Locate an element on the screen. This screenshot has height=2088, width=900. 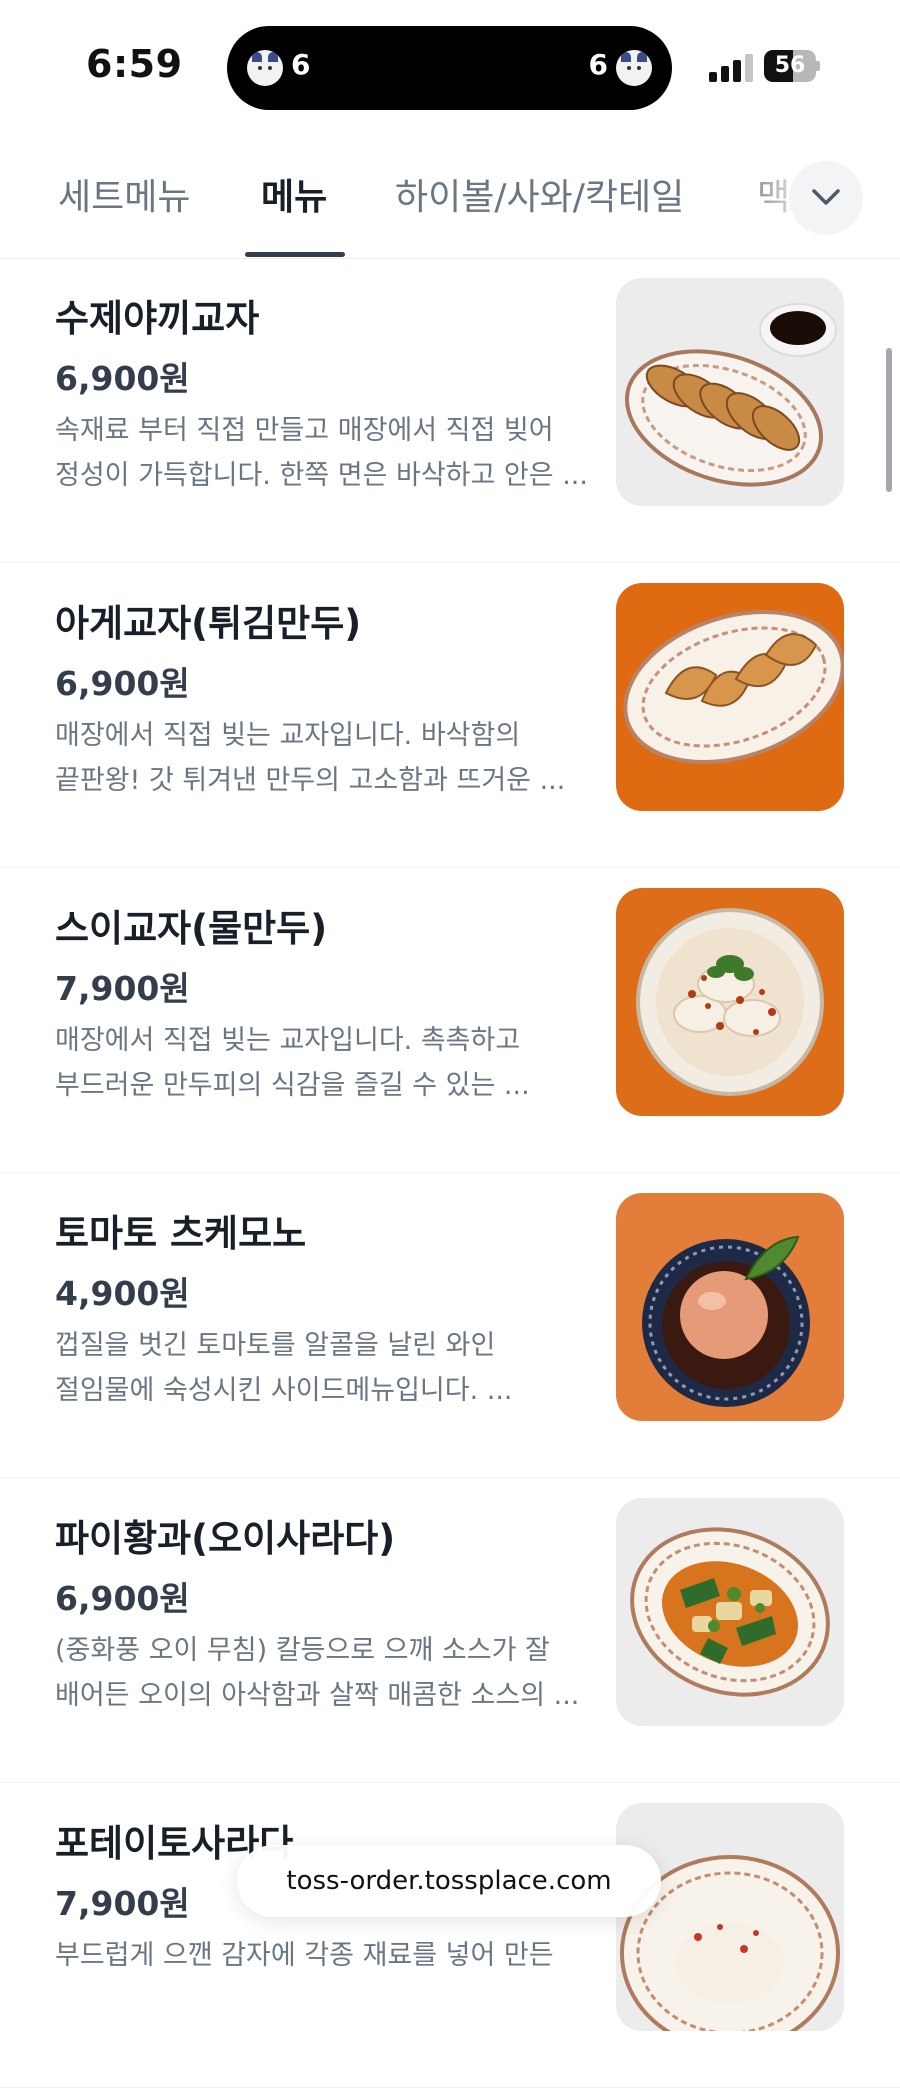
status-bar: 6:59 6 6 56 is located at coordinates (450, 65).